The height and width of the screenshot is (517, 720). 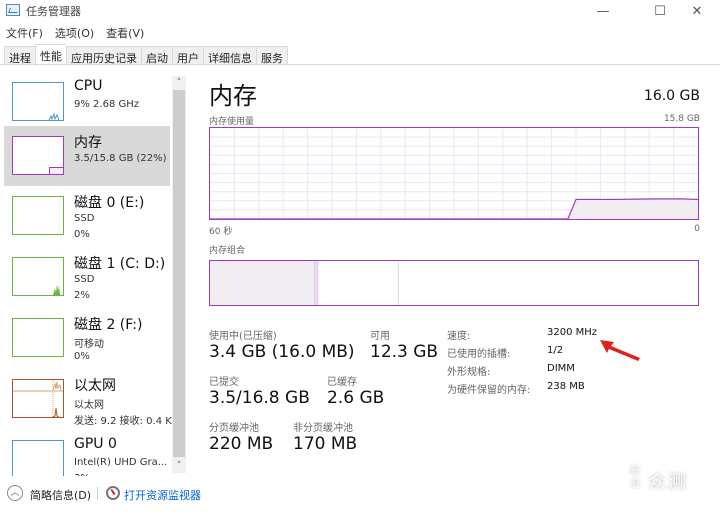 I want to click on composition-free, so click(x=548, y=283).